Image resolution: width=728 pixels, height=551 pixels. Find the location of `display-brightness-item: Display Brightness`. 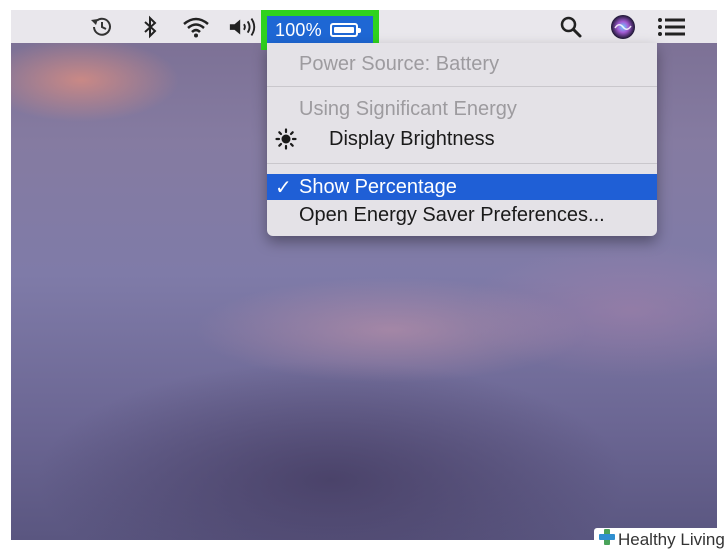

display-brightness-item: Display Brightness is located at coordinates (462, 139).